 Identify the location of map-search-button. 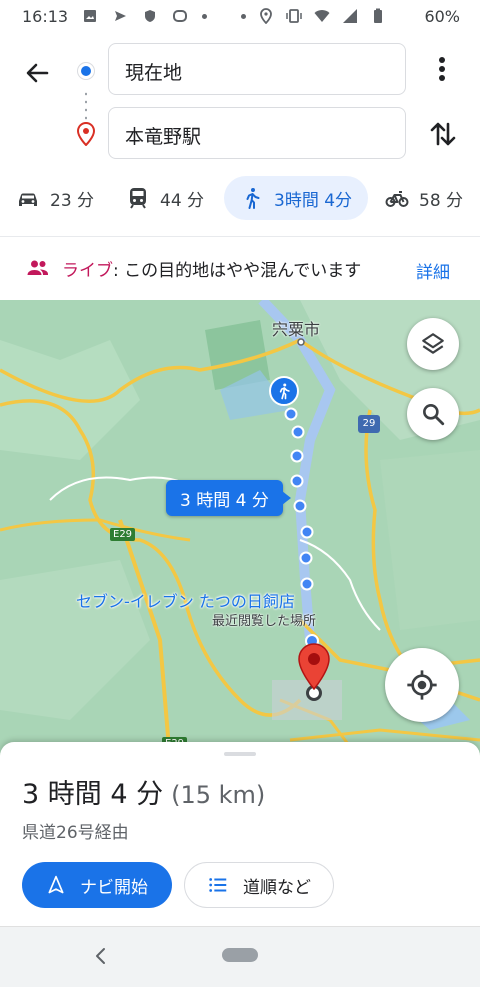
(433, 414).